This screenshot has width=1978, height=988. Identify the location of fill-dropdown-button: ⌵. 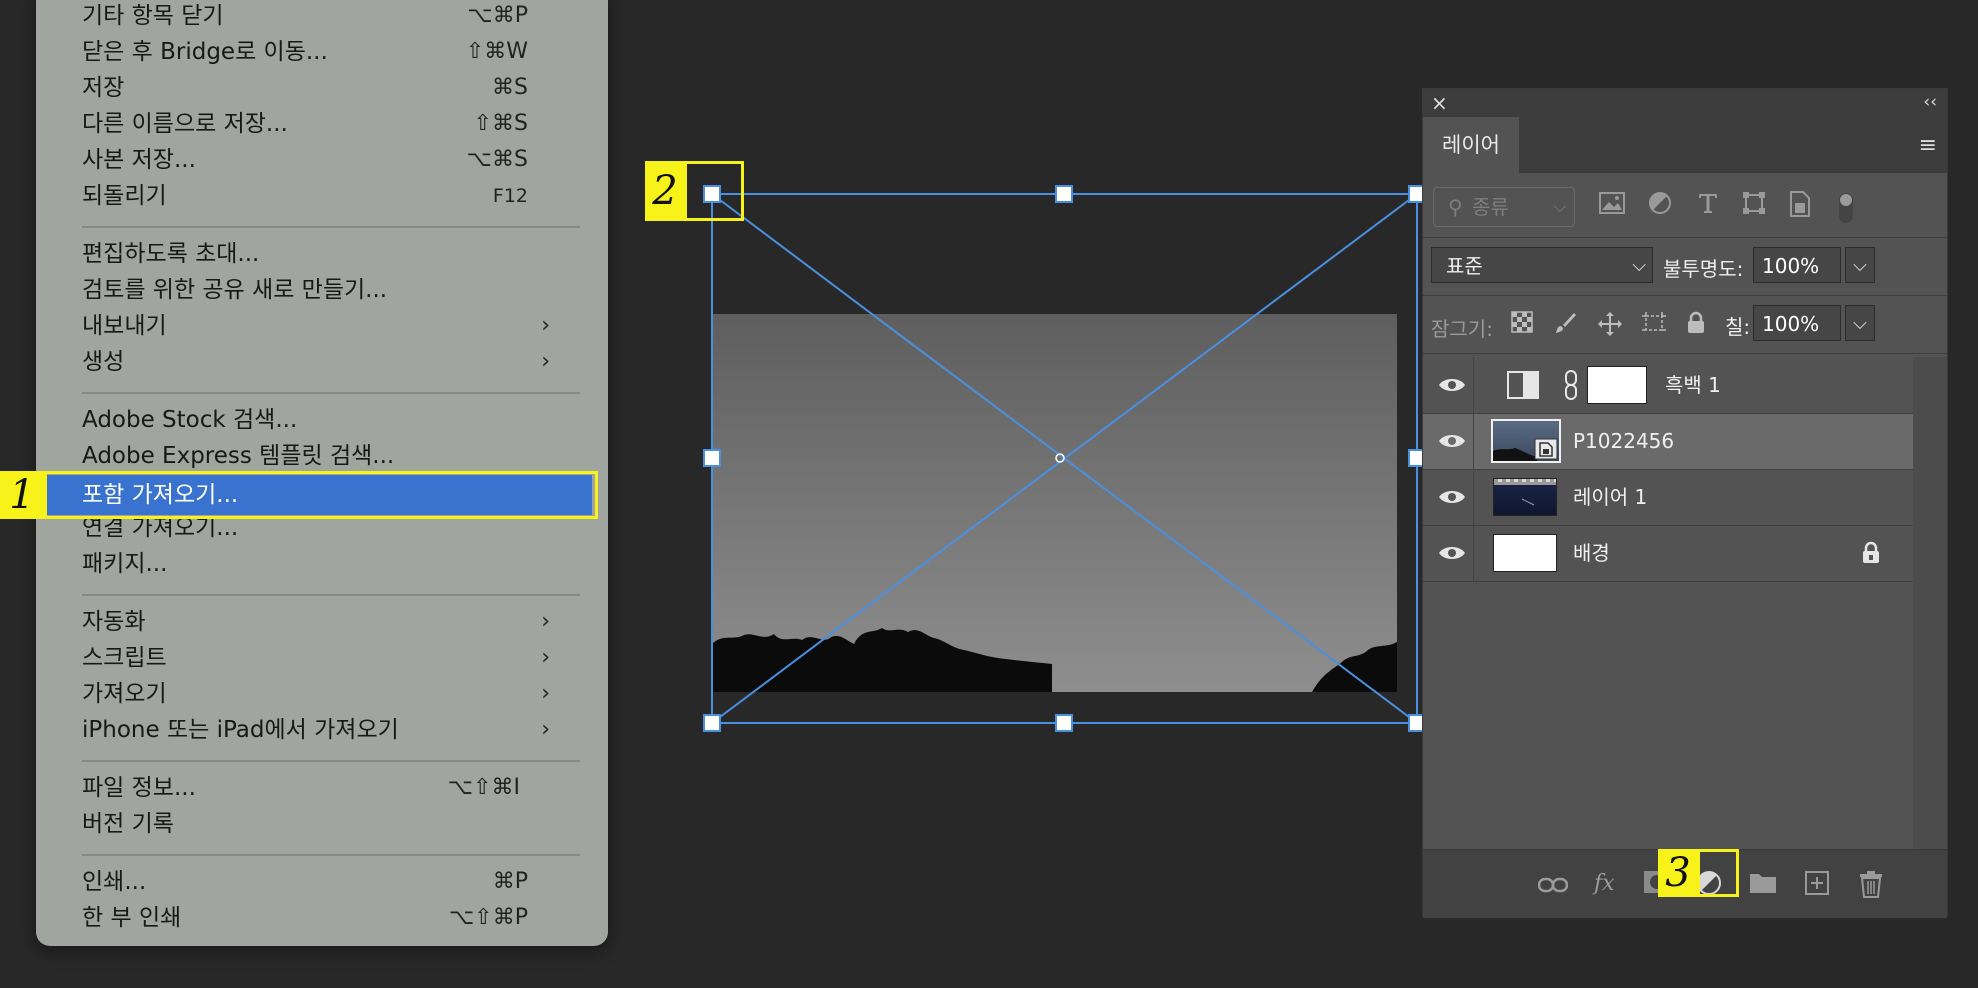
(1860, 323).